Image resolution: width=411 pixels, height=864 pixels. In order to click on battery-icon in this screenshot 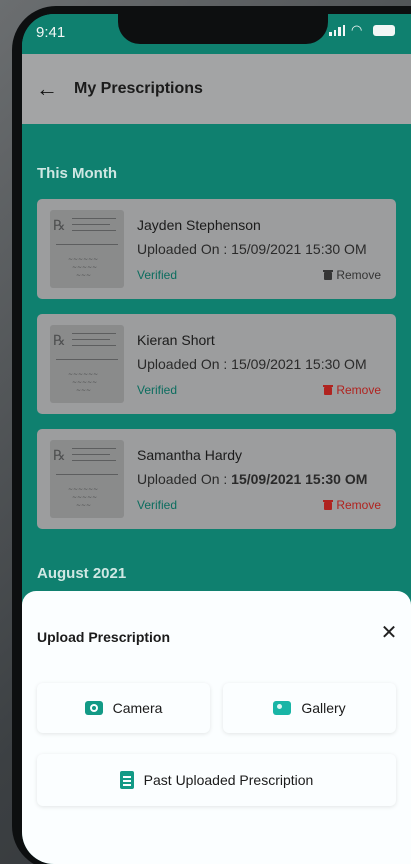, I will do `click(384, 30)`.